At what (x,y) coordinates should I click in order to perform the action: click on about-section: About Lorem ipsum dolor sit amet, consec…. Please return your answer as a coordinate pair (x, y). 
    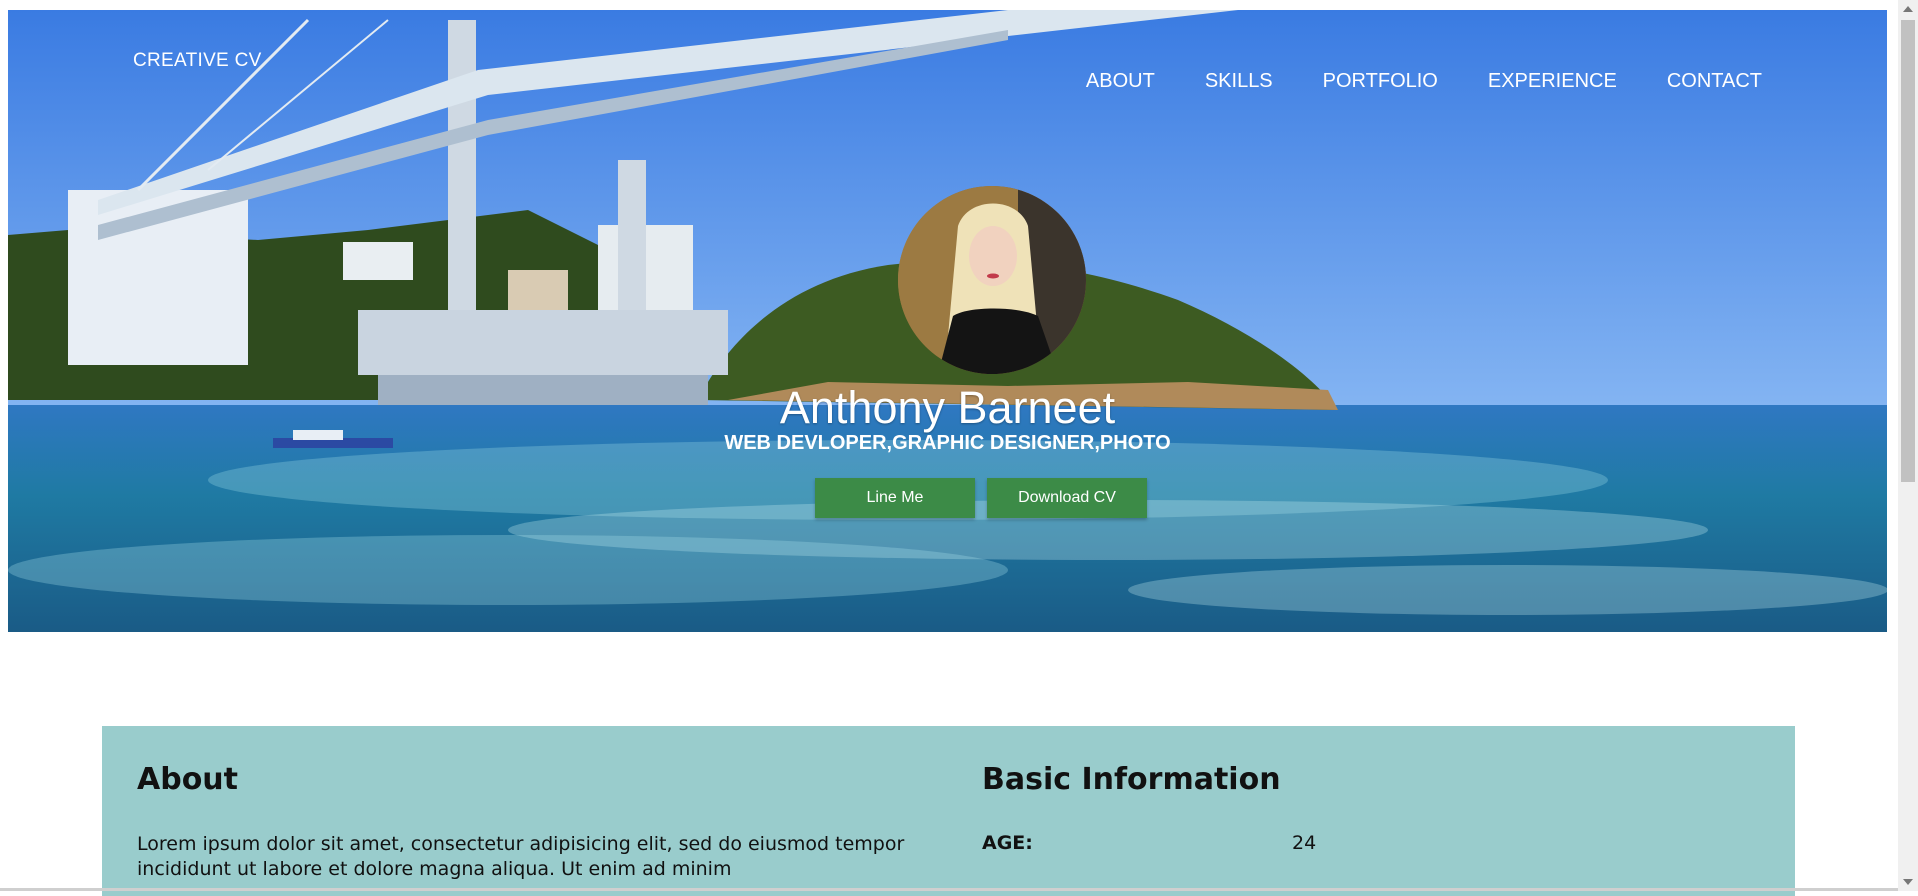
    Looking at the image, I should click on (522, 822).